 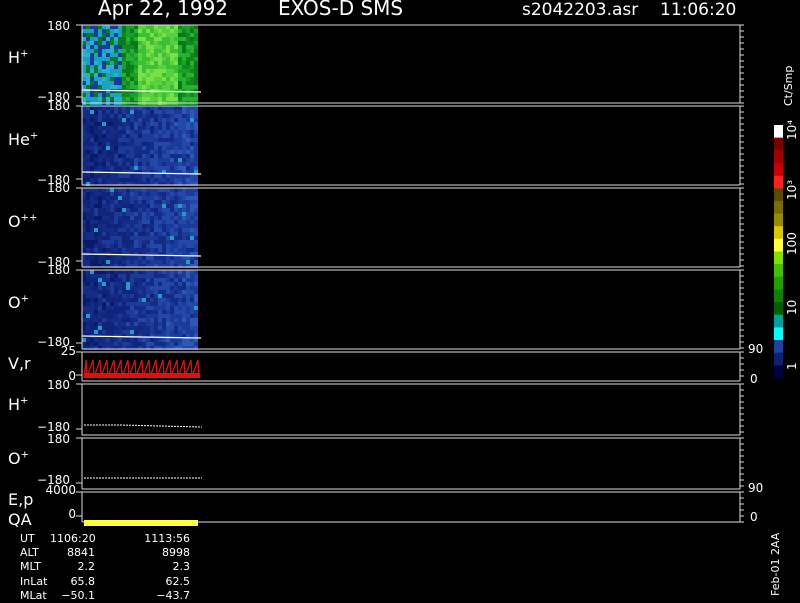 What do you see at coordinates (754, 517) in the screenshot?
I see `axis-qa-right-bottom: 0` at bounding box center [754, 517].